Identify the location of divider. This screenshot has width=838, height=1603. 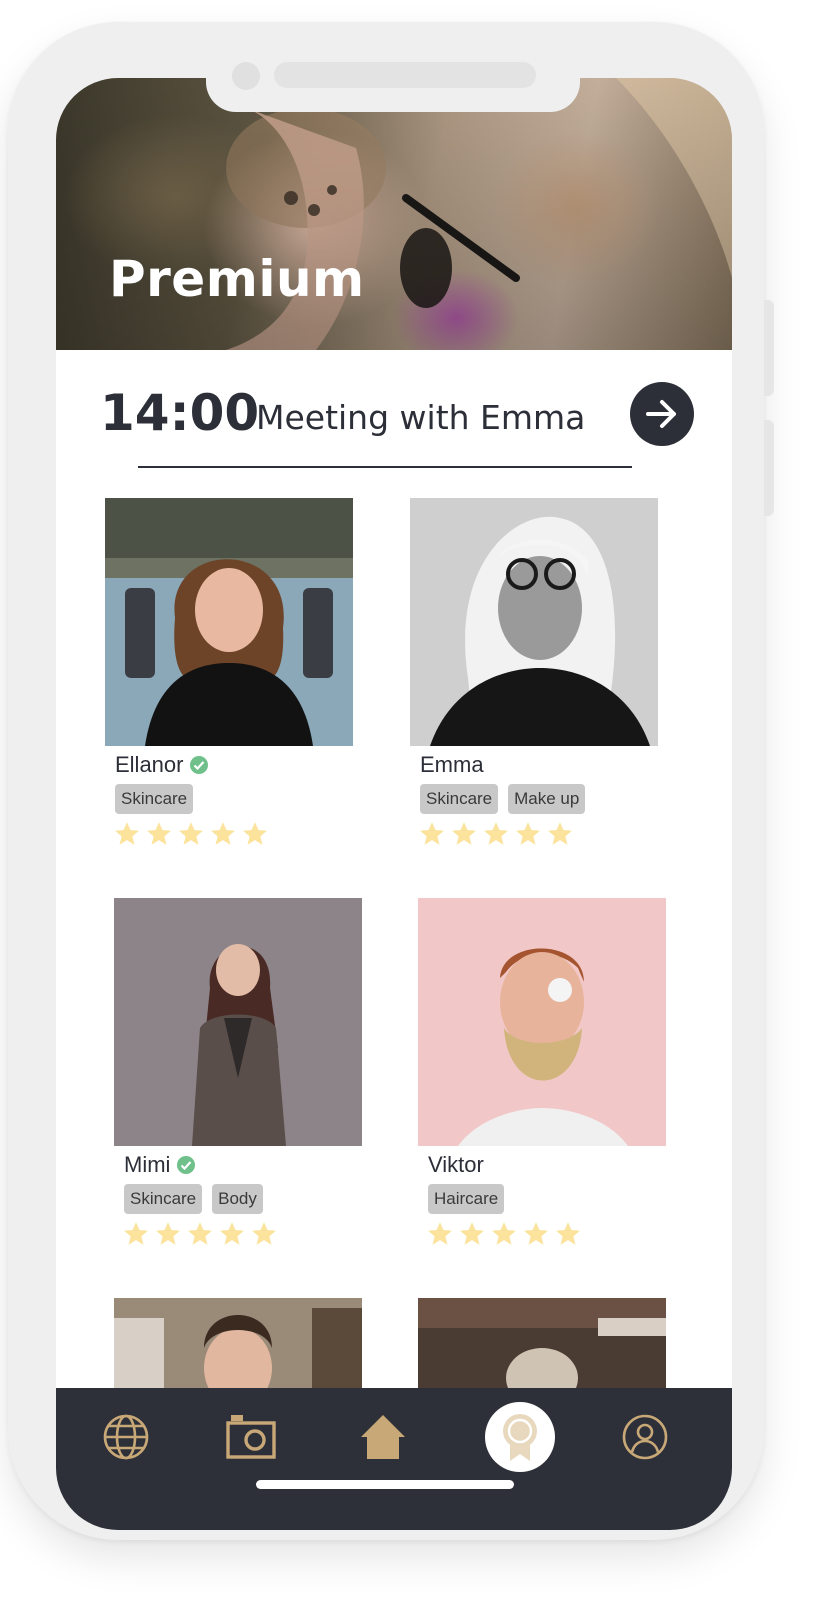
(385, 467).